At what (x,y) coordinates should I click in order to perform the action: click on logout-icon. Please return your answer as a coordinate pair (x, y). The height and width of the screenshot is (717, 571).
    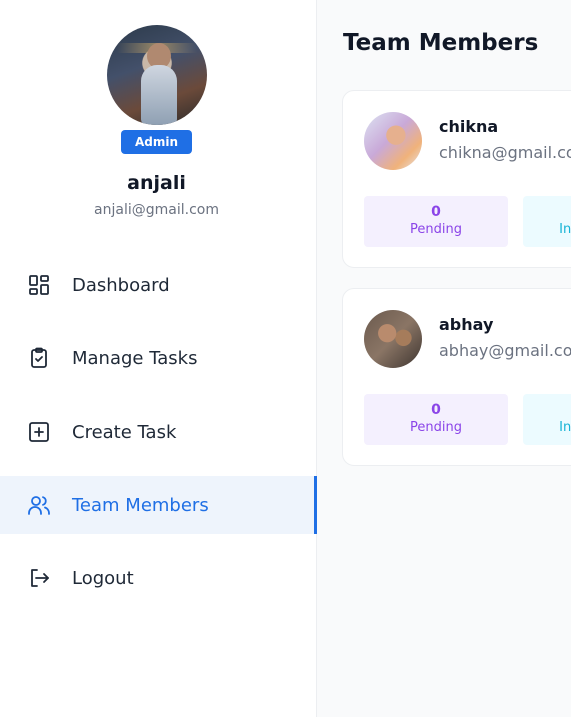
    Looking at the image, I should click on (39, 578).